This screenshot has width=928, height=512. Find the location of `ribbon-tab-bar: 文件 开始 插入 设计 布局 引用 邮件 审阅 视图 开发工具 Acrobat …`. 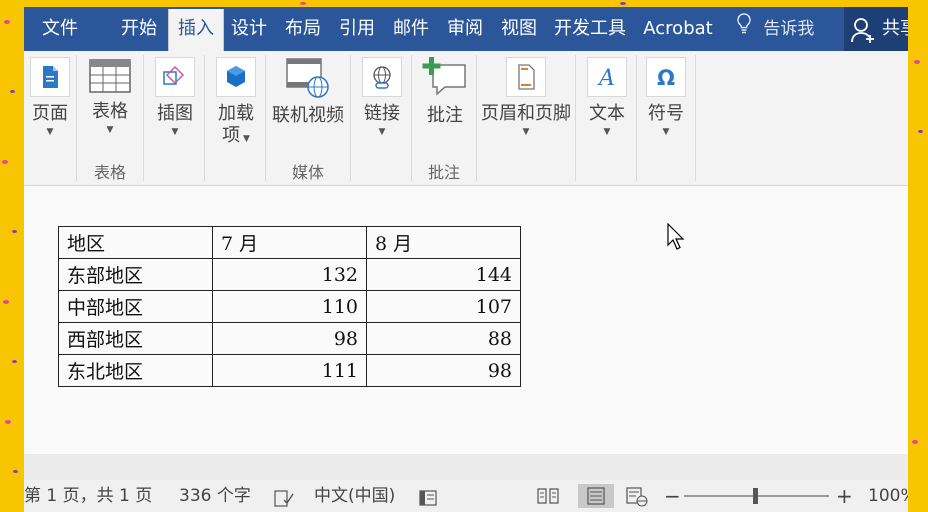

ribbon-tab-bar: 文件 开始 插入 设计 布局 引用 邮件 审阅 视图 开发工具 Acrobat … is located at coordinates (466, 29).